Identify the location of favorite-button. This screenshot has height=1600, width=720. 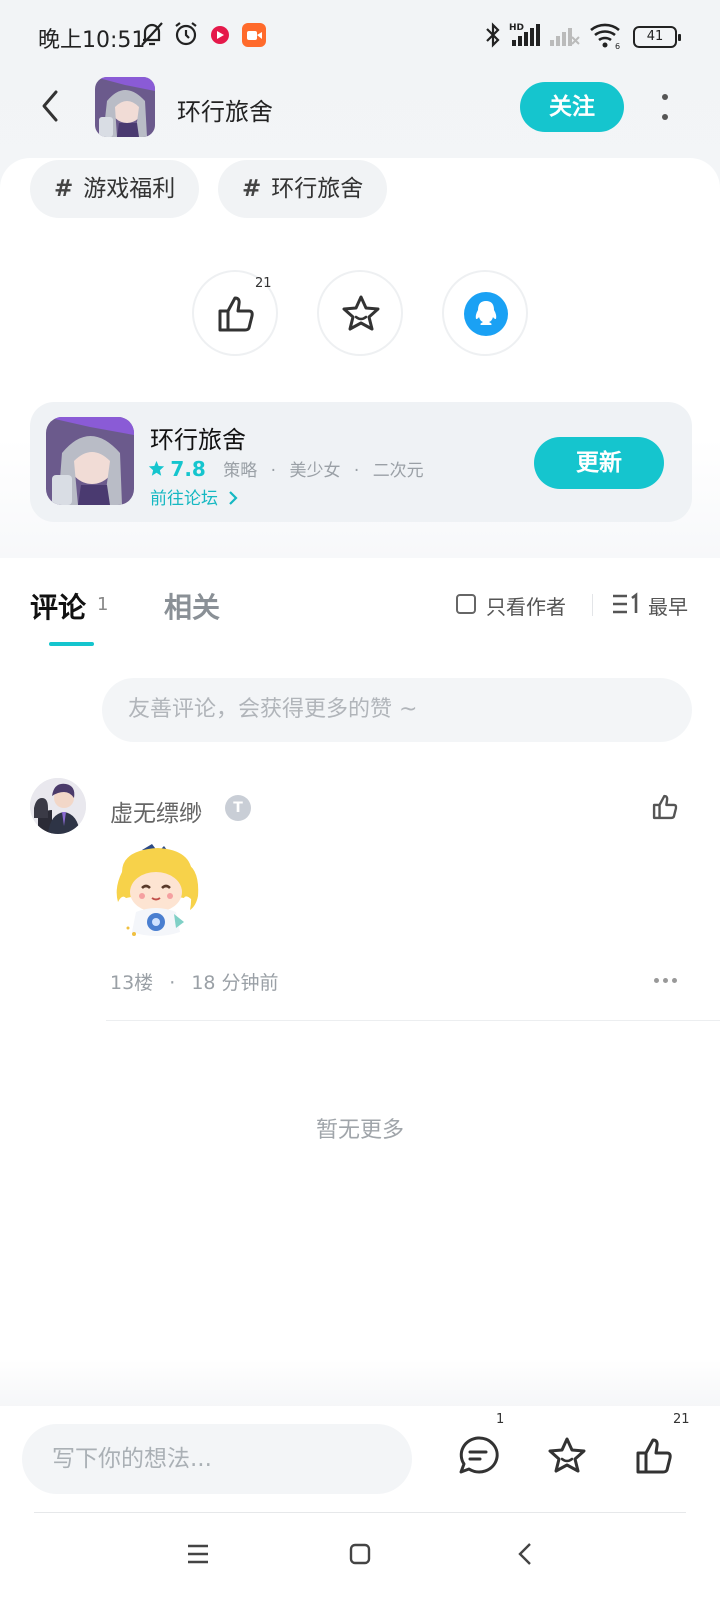
(360, 313).